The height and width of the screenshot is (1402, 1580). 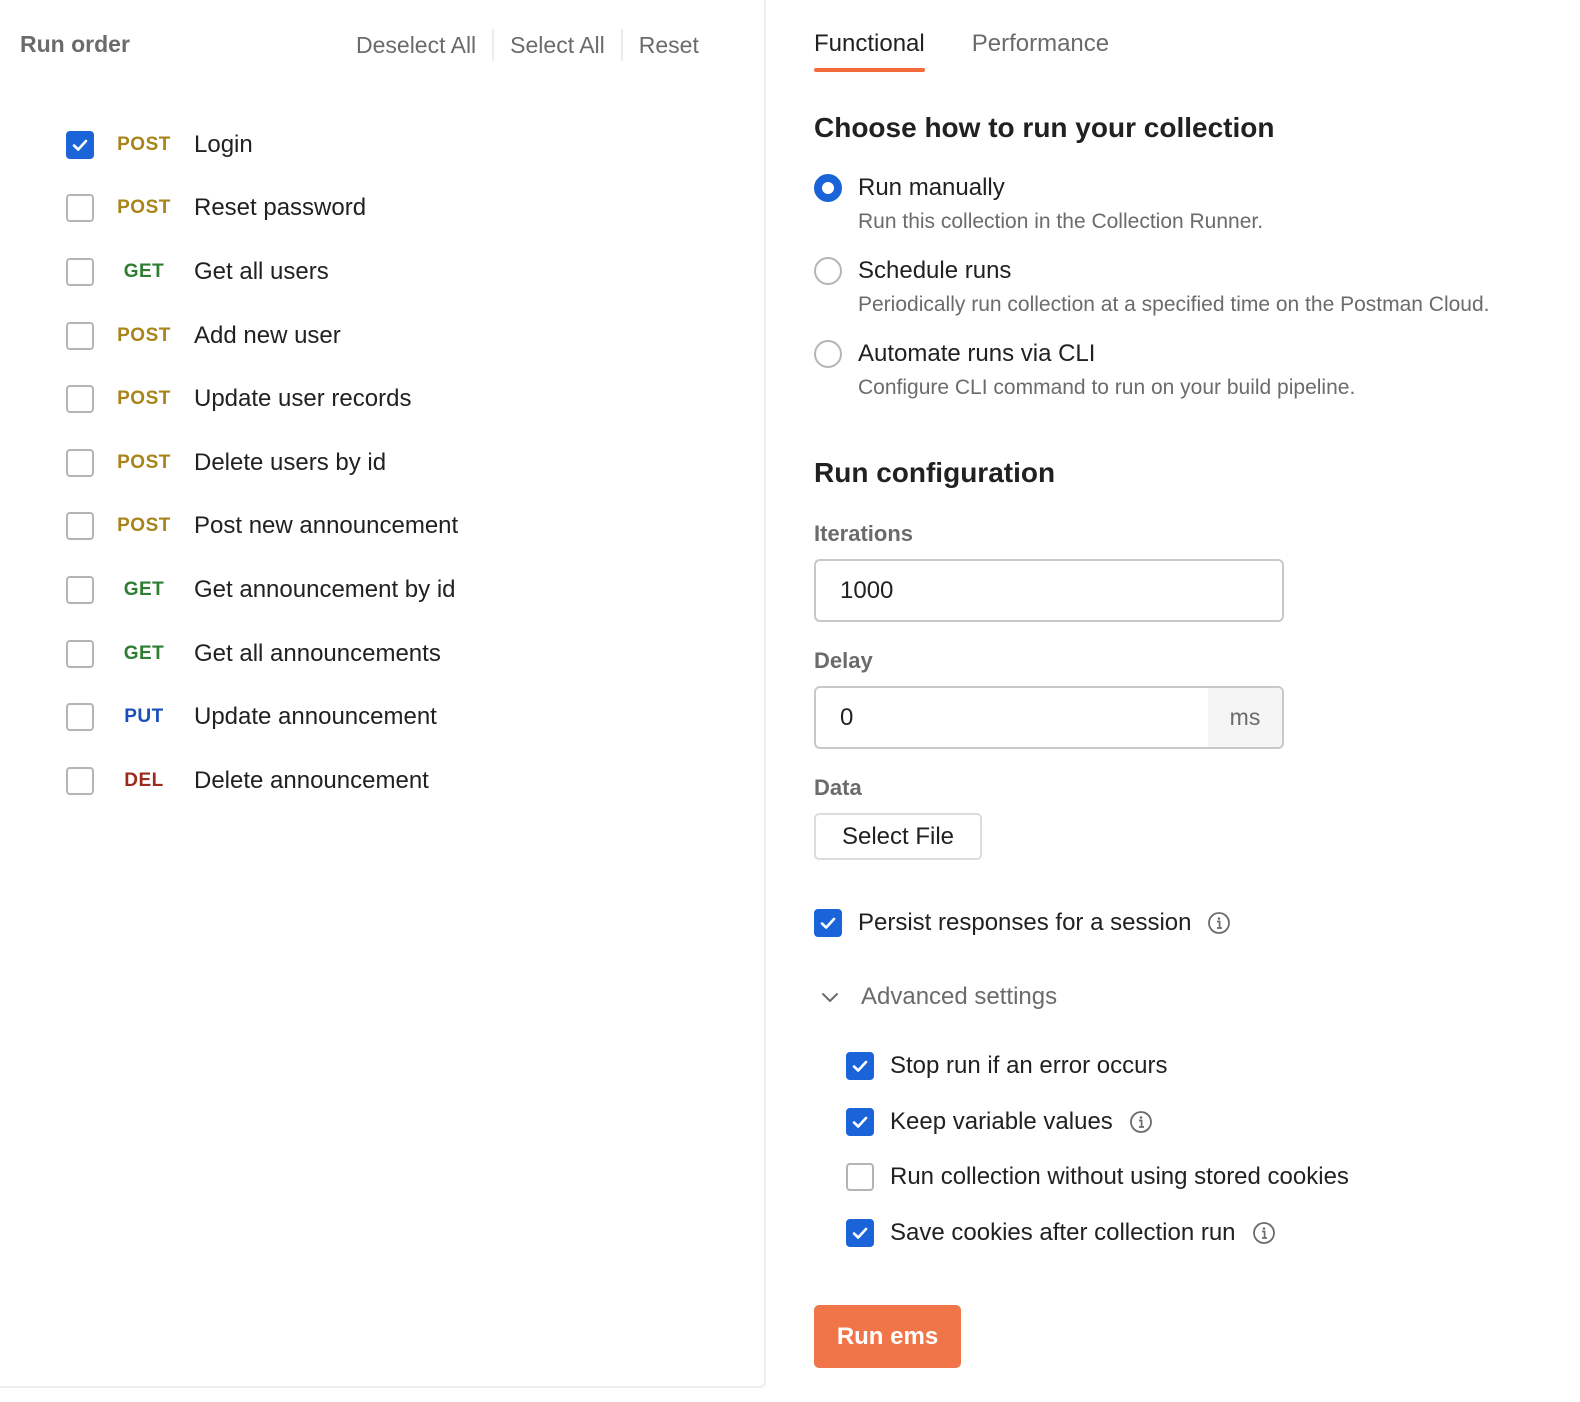 I want to click on run-order-actions: Deselect All Select All Reset, so click(x=527, y=45).